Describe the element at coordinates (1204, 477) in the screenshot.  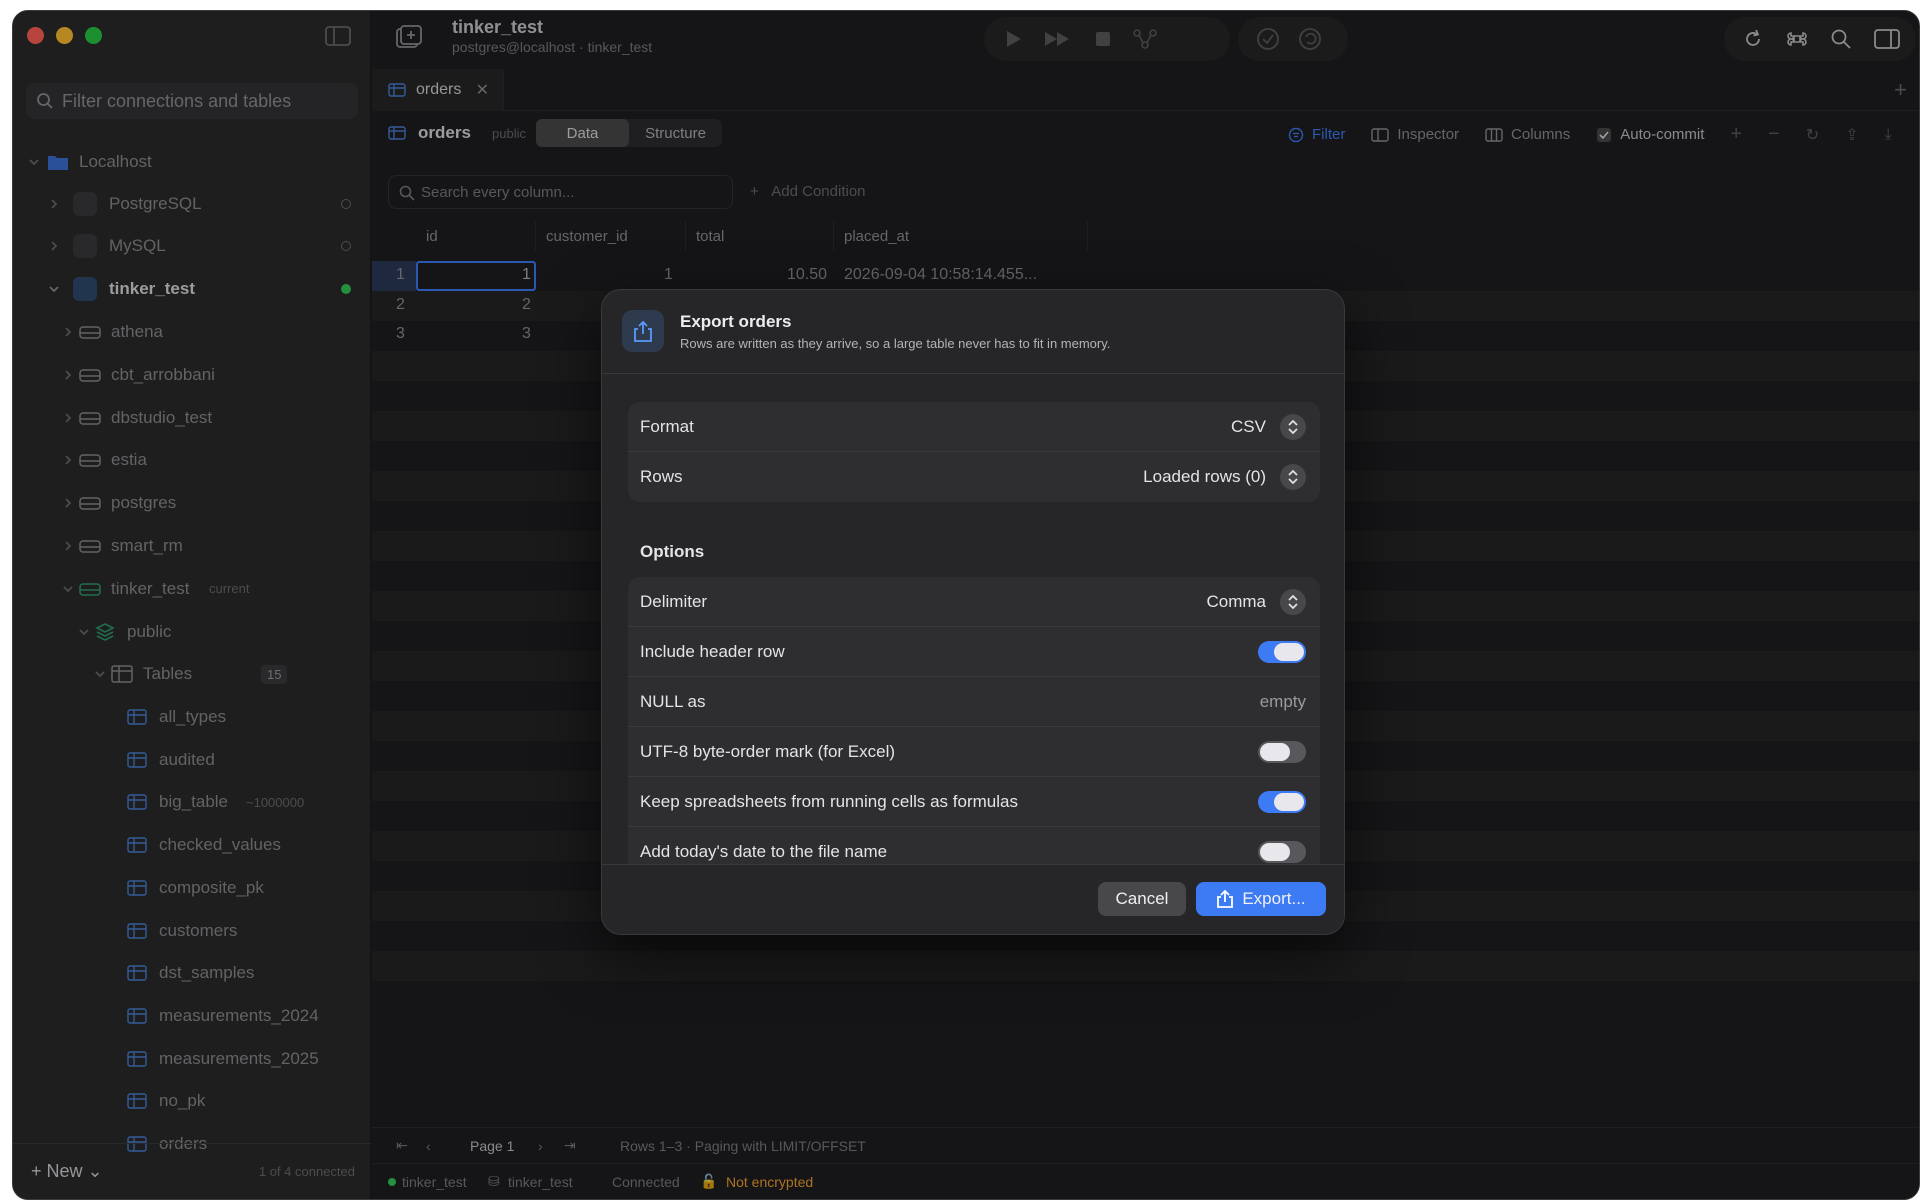
I see `rows-select: Loaded rows (0)` at that location.